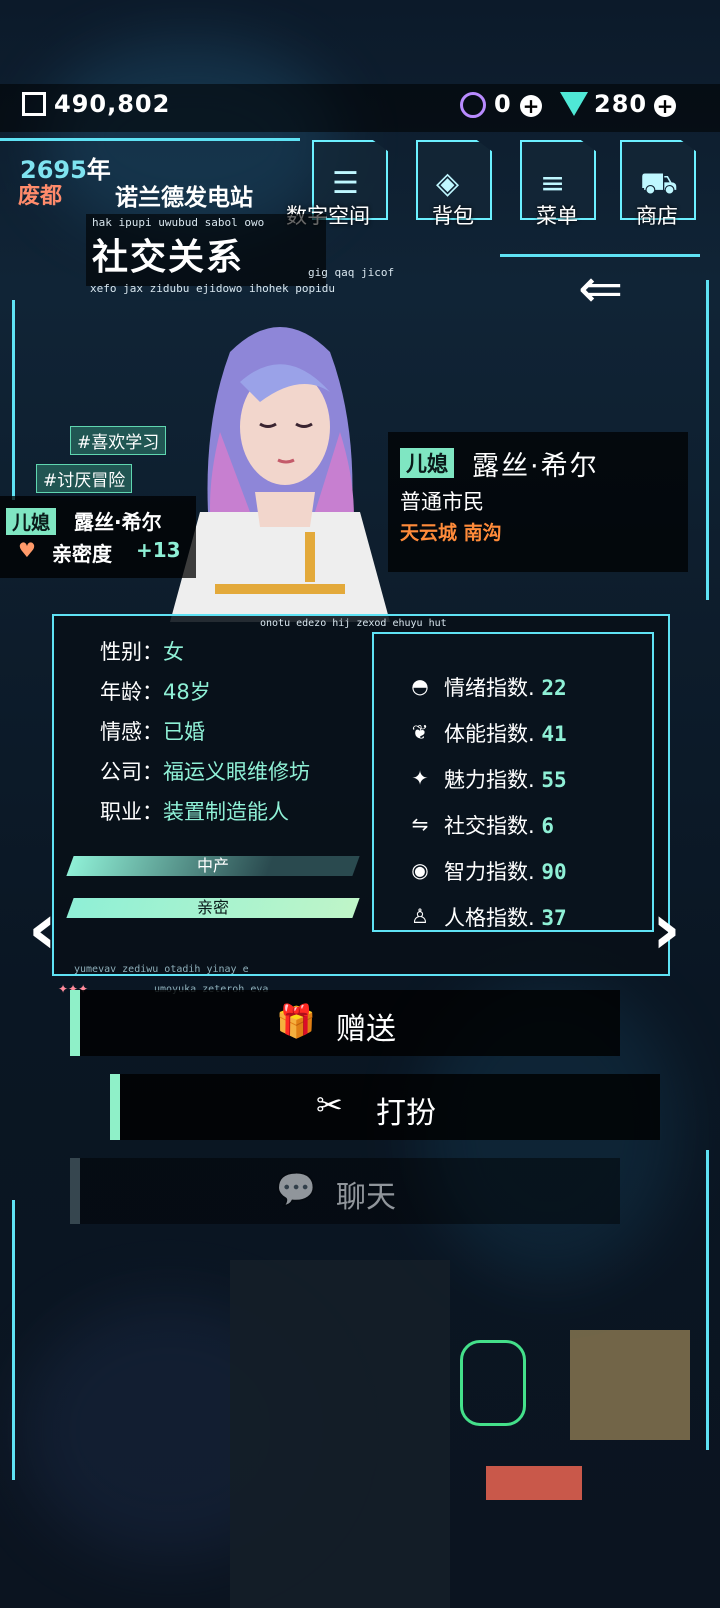 The height and width of the screenshot is (1608, 720). I want to click on profile-row-relationship: 情感：已婚, so click(152, 731).